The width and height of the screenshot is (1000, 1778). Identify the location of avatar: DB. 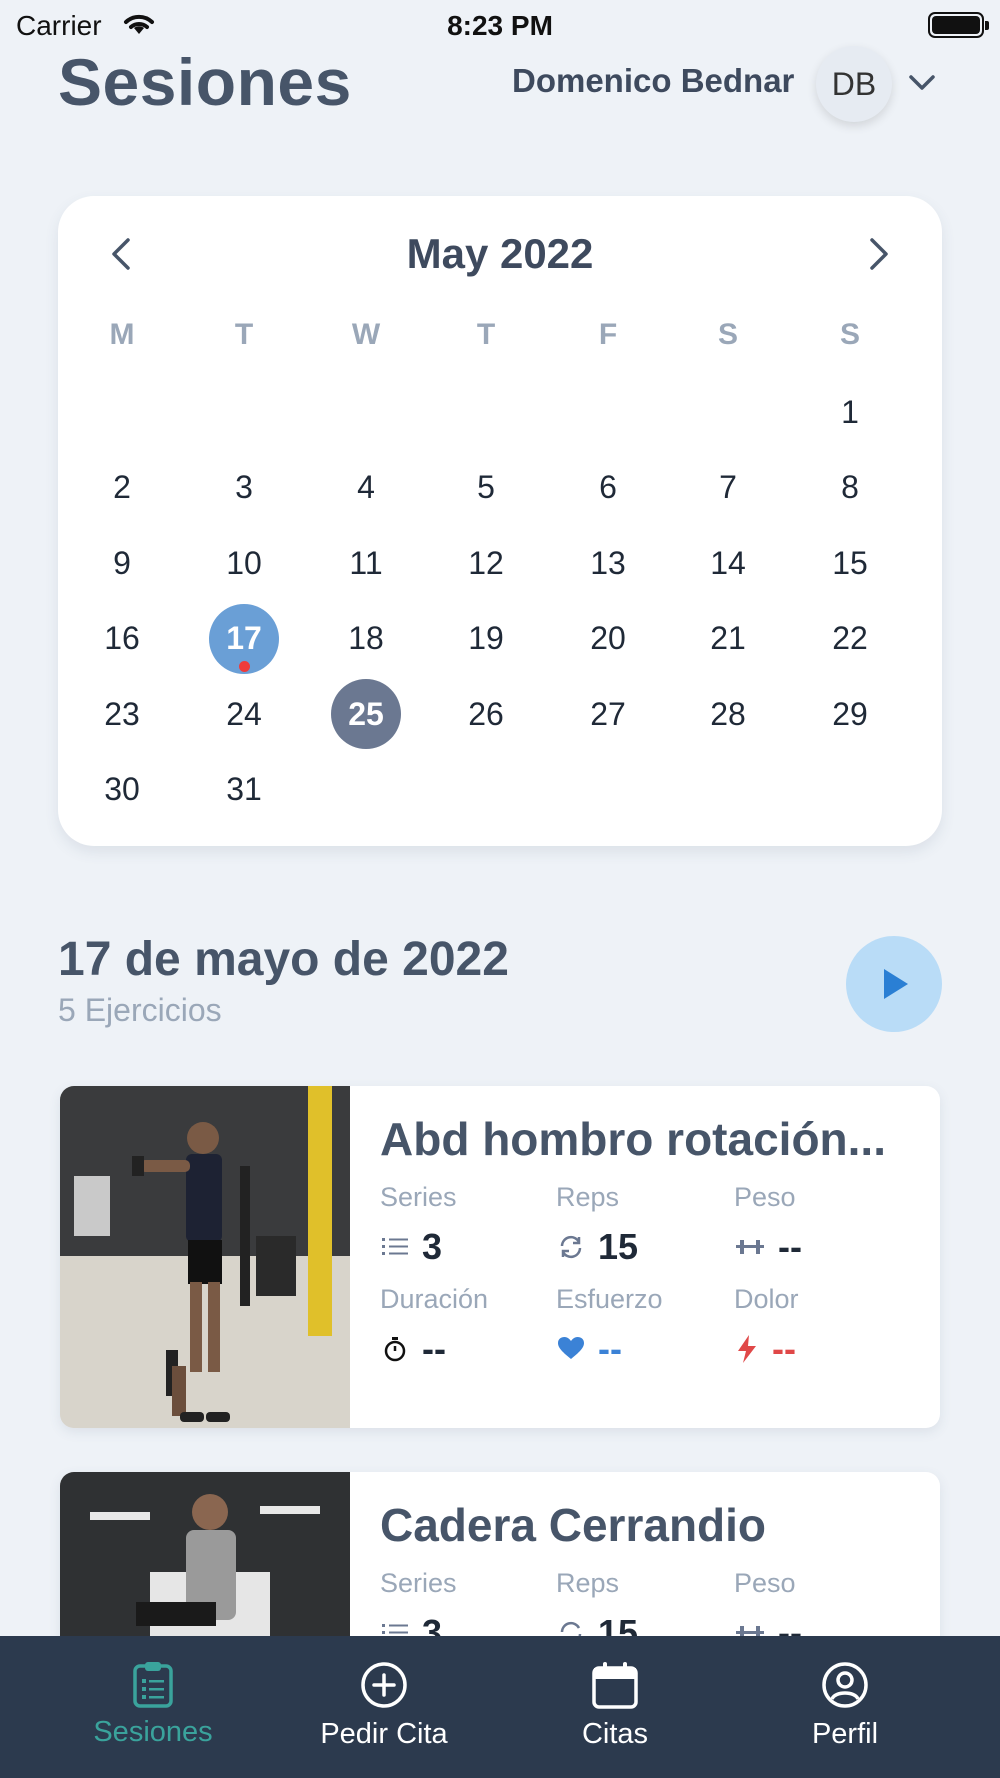
(854, 84).